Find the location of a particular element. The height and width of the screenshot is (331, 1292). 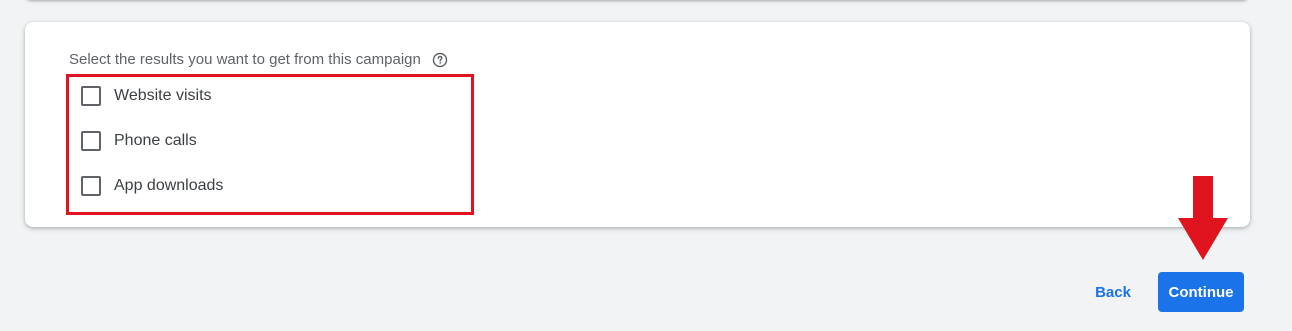

option-label: App downloads is located at coordinates (169, 185).